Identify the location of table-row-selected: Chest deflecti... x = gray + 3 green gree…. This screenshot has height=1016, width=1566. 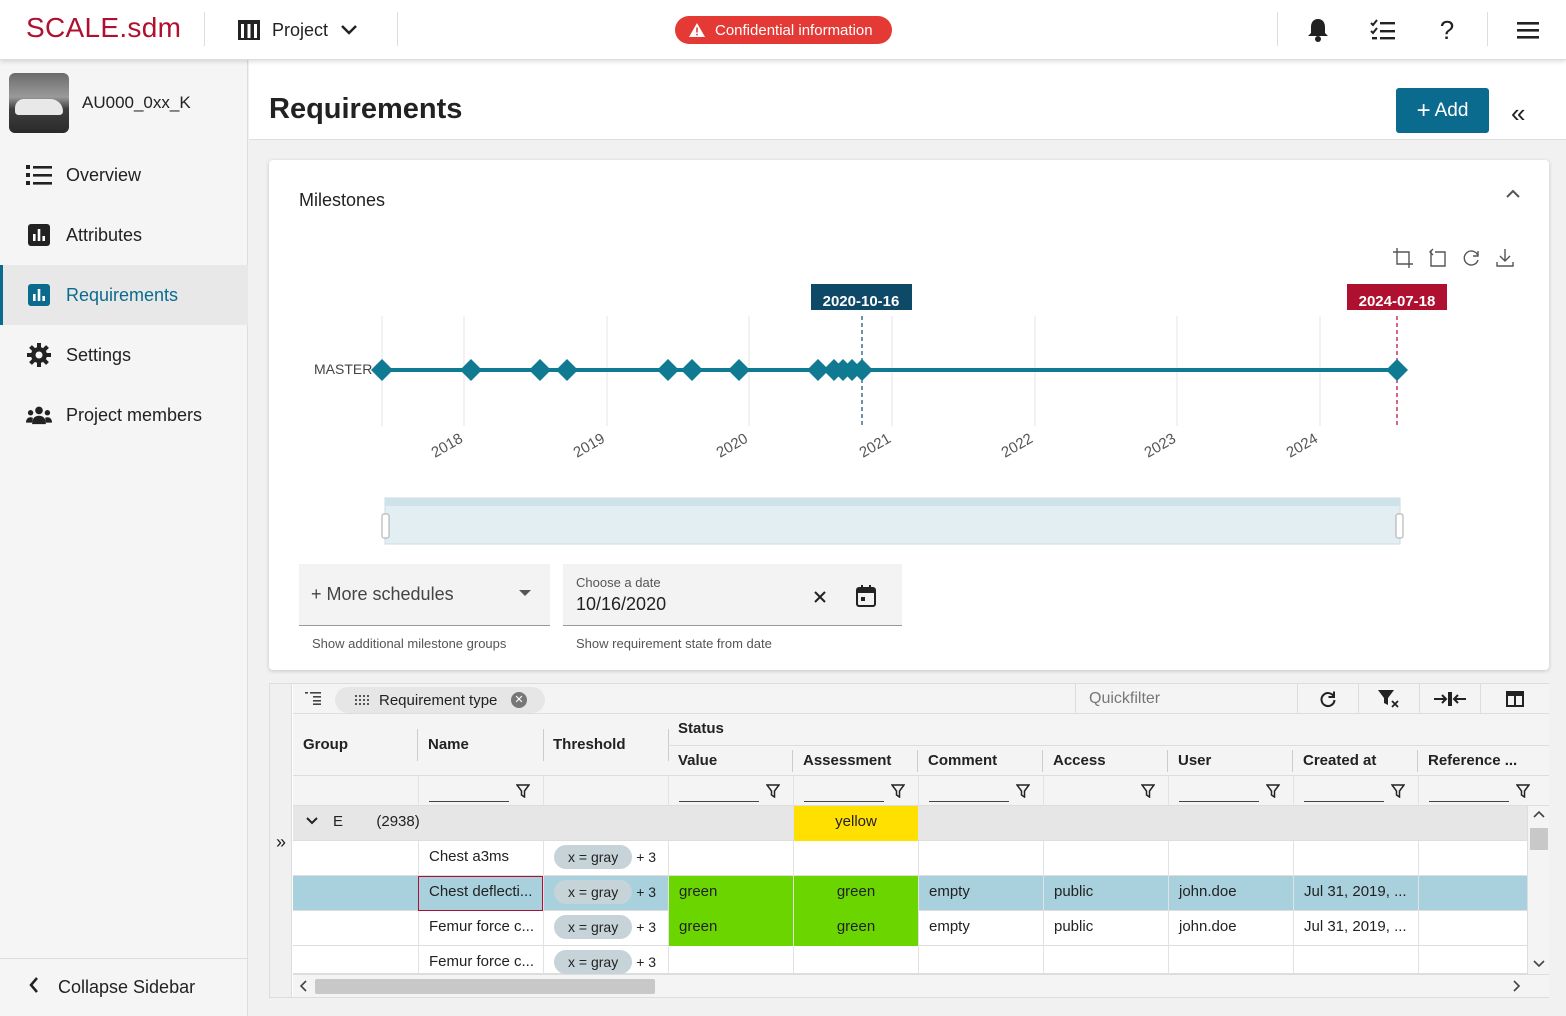
(910, 893).